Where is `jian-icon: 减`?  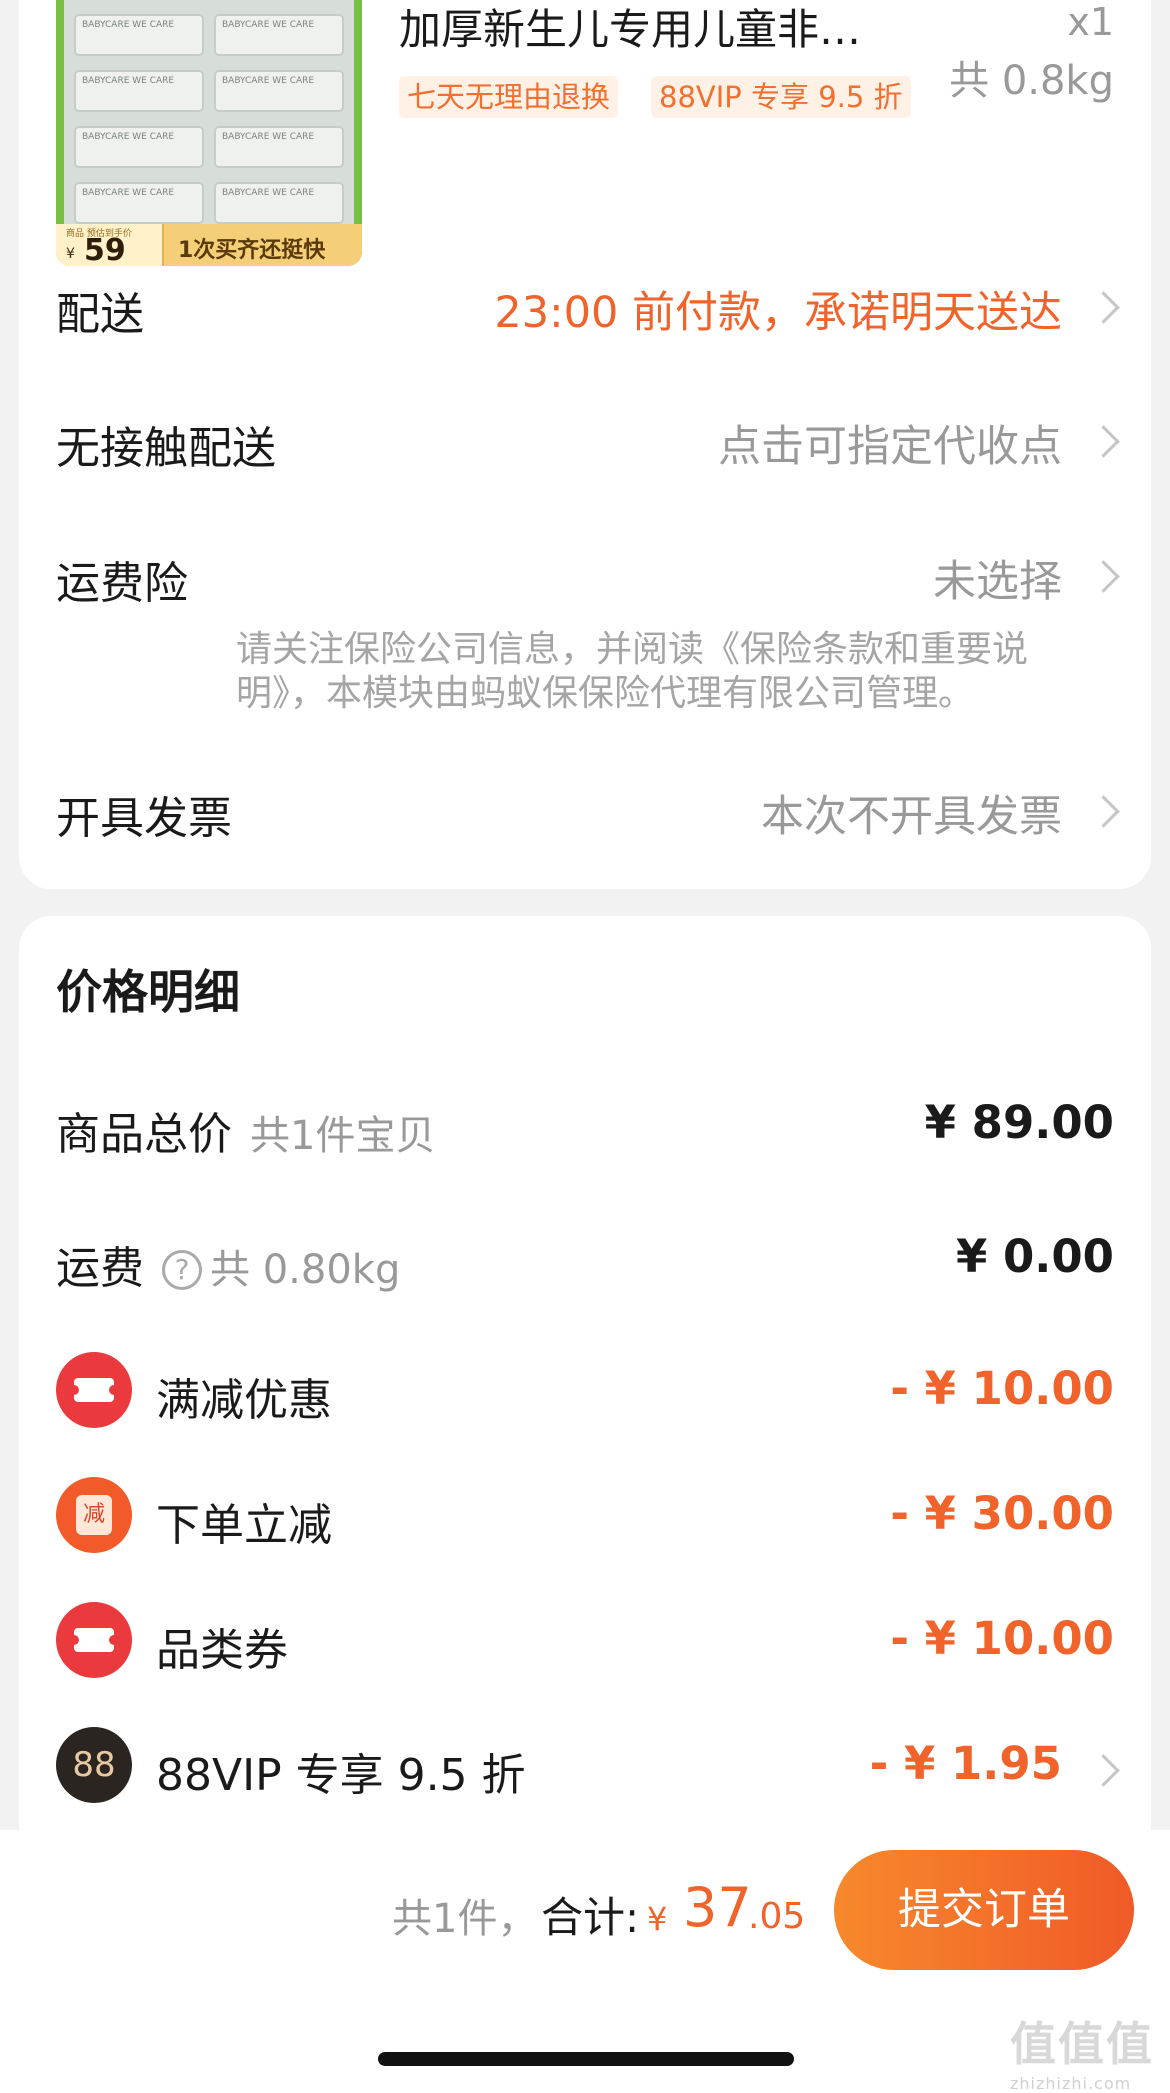 jian-icon: 减 is located at coordinates (94, 1515).